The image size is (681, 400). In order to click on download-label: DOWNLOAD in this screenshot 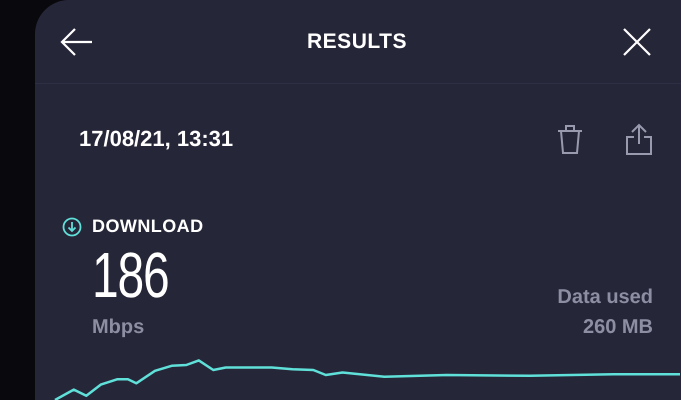, I will do `click(148, 226)`.